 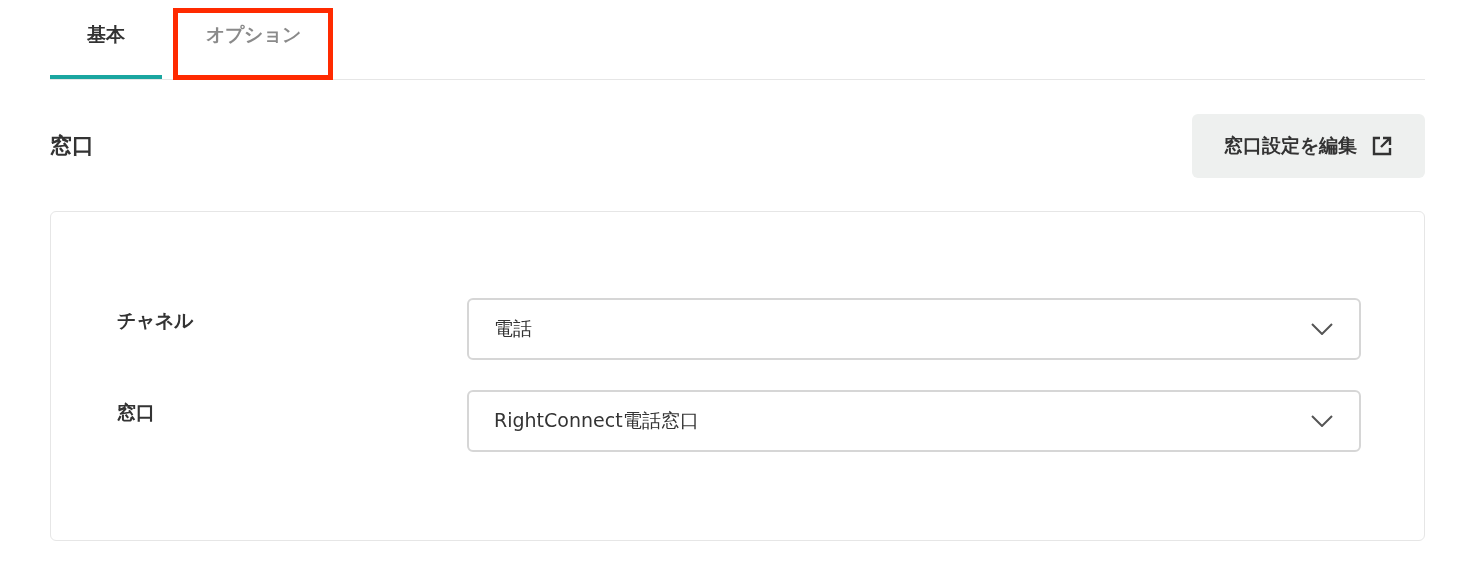 I want to click on external-link-icon, so click(x=1382, y=146).